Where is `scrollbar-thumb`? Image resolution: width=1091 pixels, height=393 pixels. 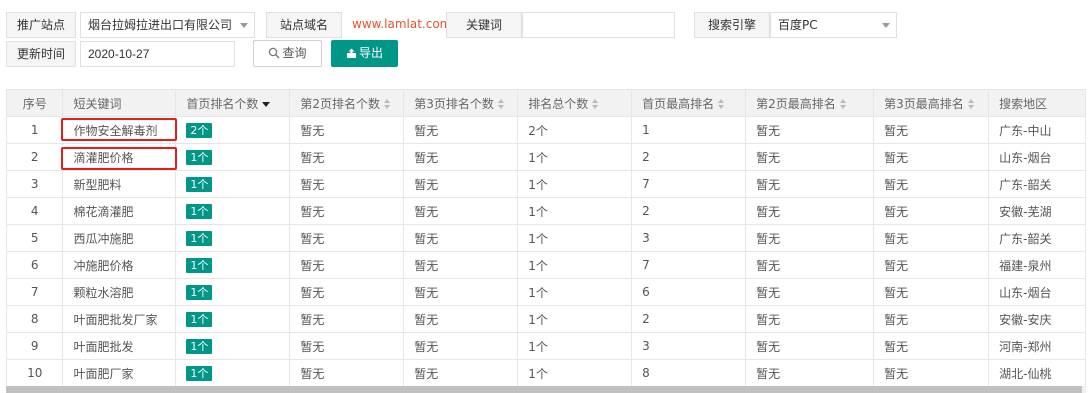
scrollbar-thumb is located at coordinates (544, 389).